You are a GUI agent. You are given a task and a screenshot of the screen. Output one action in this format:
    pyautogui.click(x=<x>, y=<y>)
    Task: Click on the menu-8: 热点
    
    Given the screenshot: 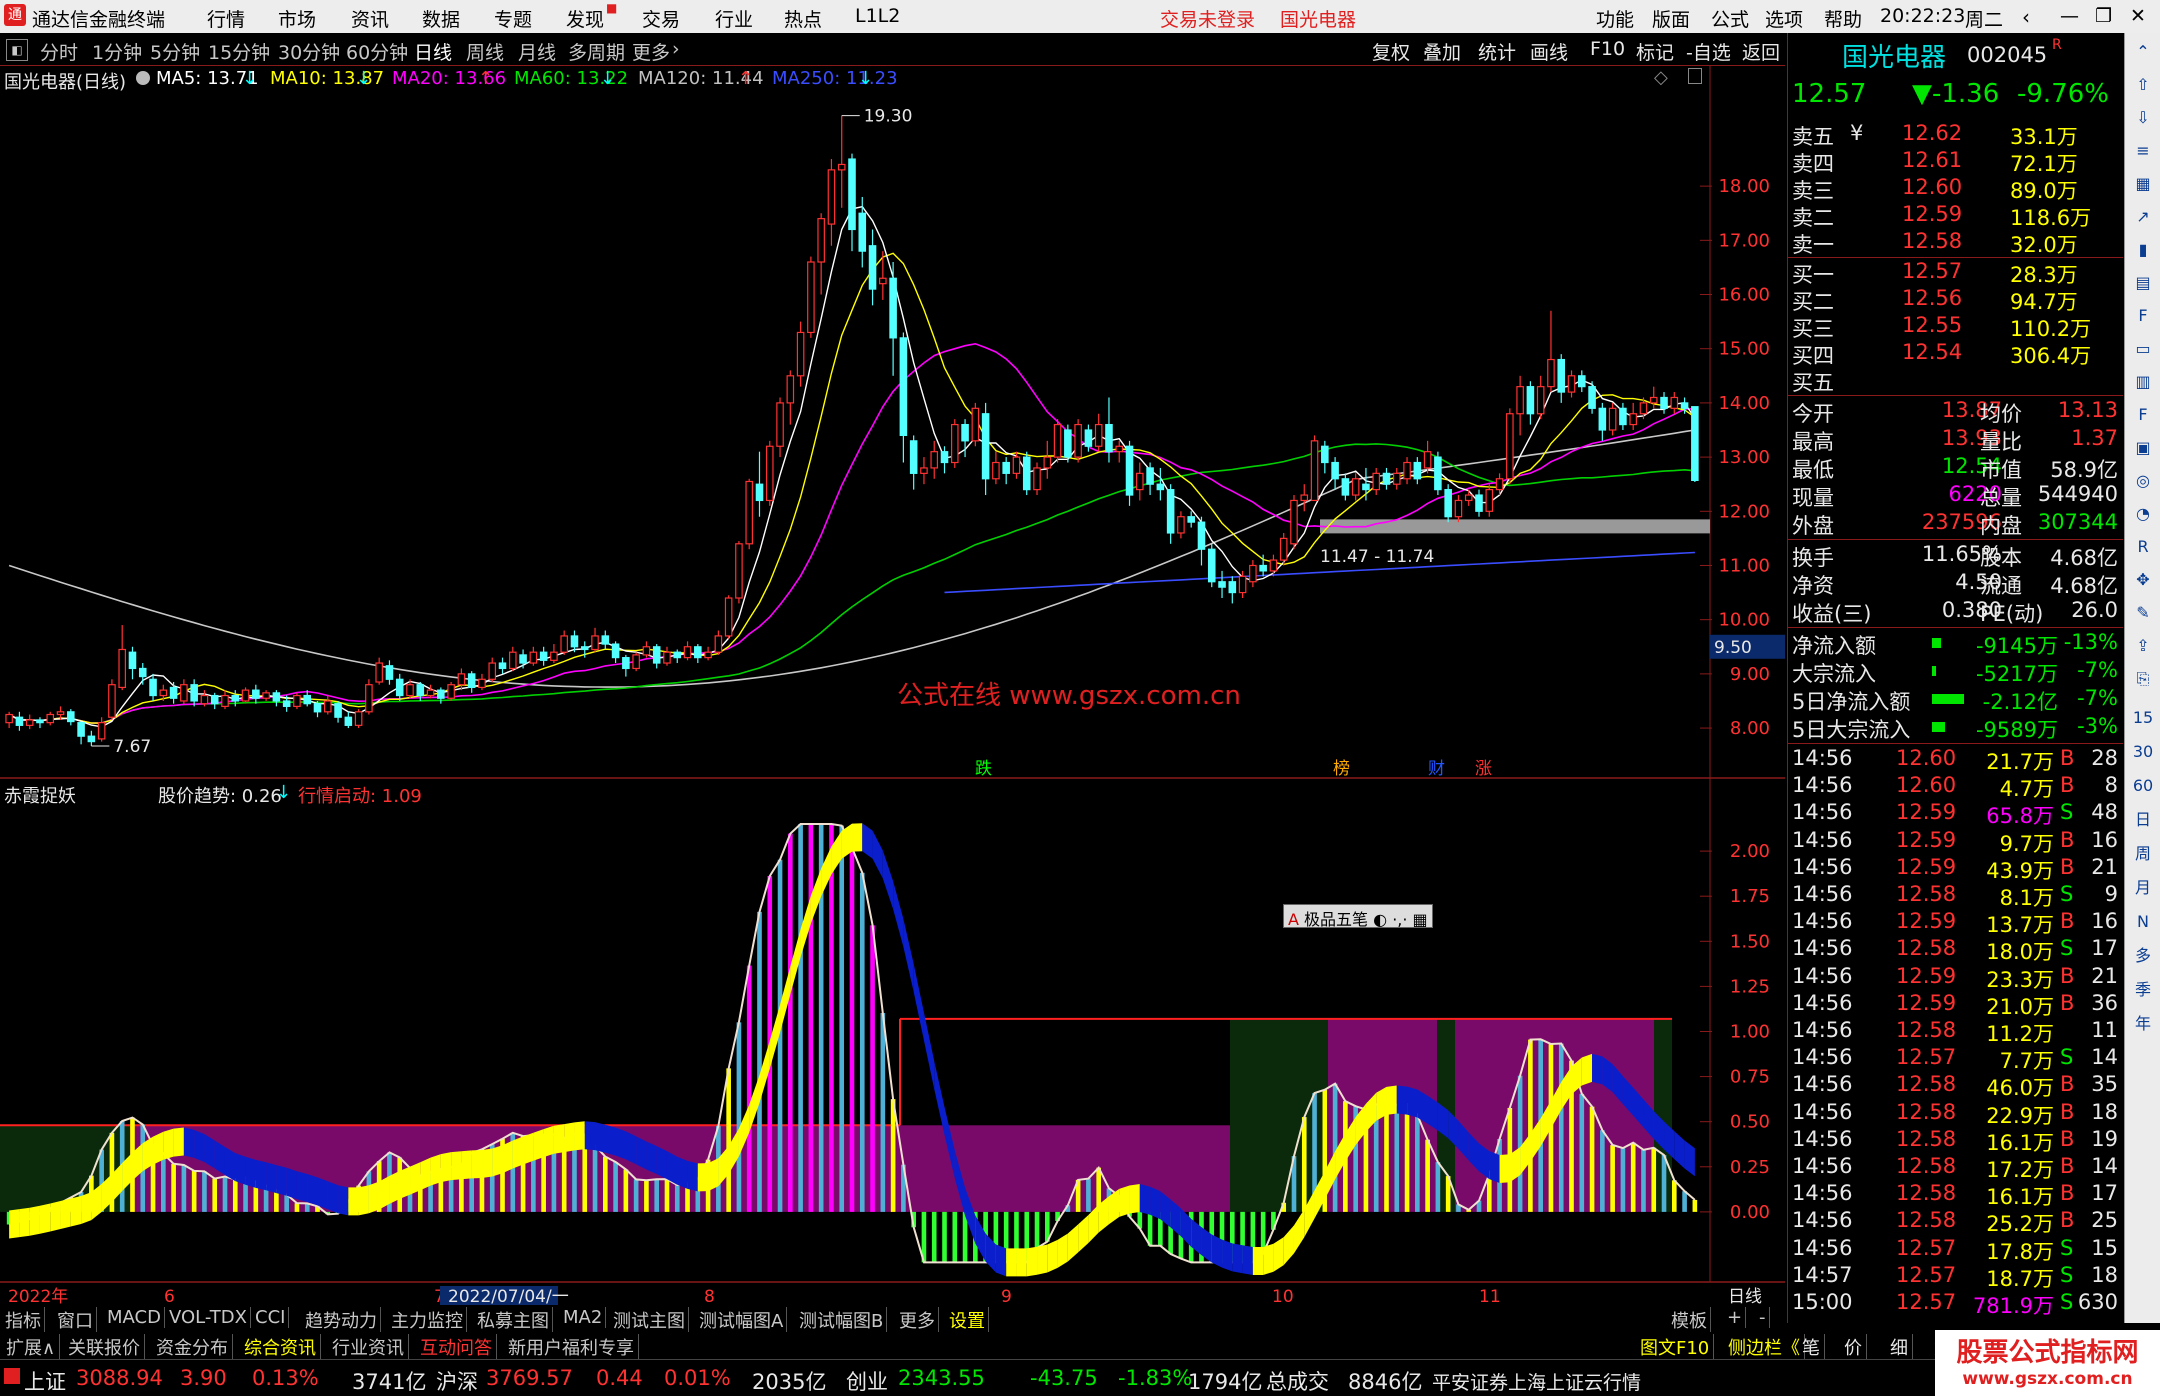 What is the action you would take?
    pyautogui.click(x=803, y=18)
    